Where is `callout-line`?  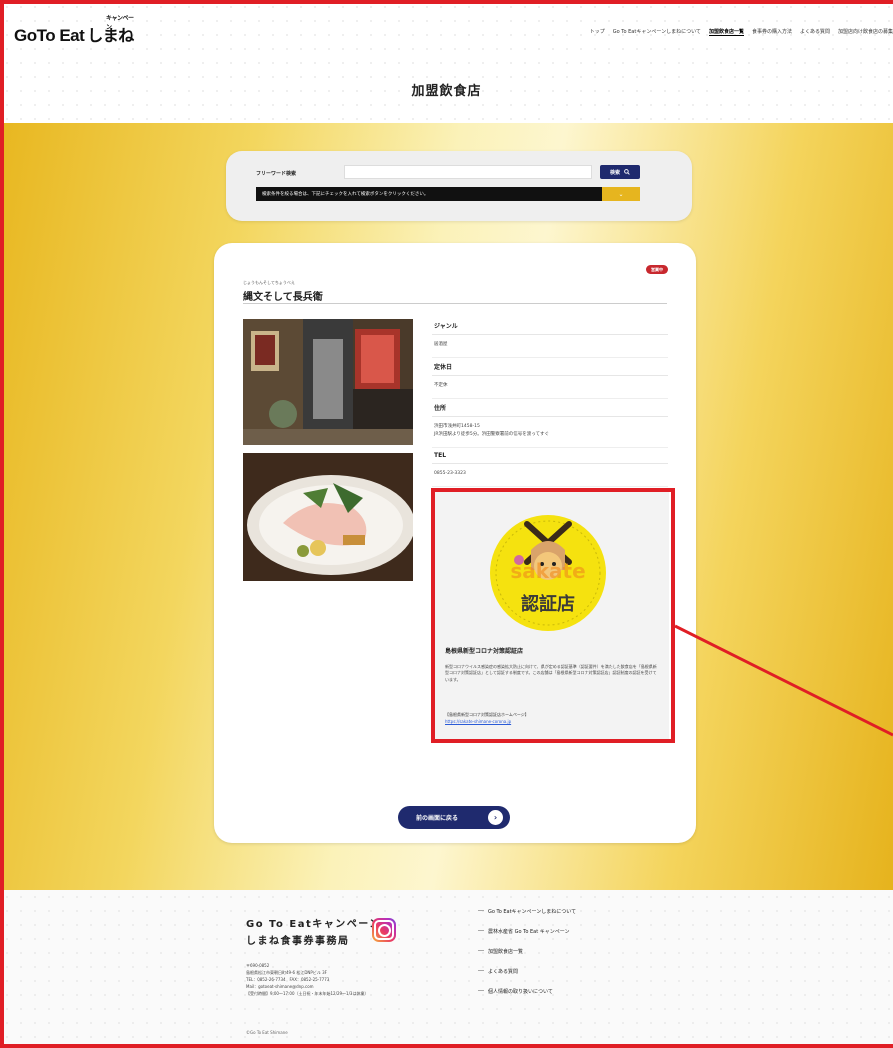
callout-line is located at coordinates (783, 680).